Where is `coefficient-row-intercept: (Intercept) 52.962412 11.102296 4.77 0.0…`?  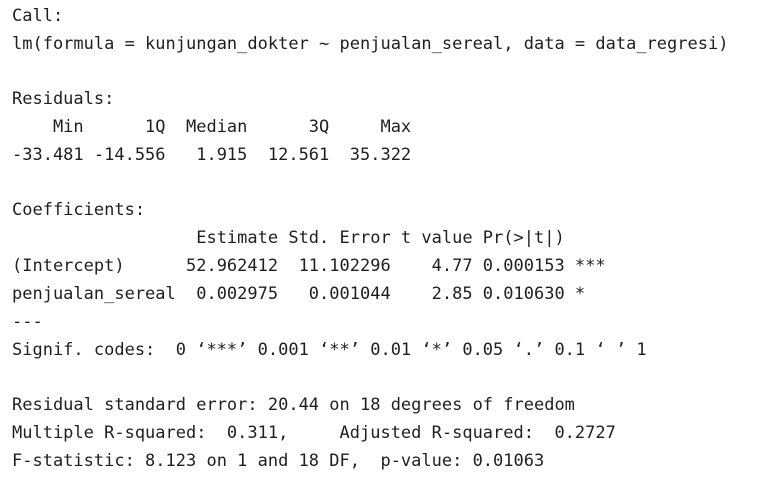
coefficient-row-intercept: (Intercept) 52.962412 11.102296 4.77 0.0… is located at coordinates (309, 266).